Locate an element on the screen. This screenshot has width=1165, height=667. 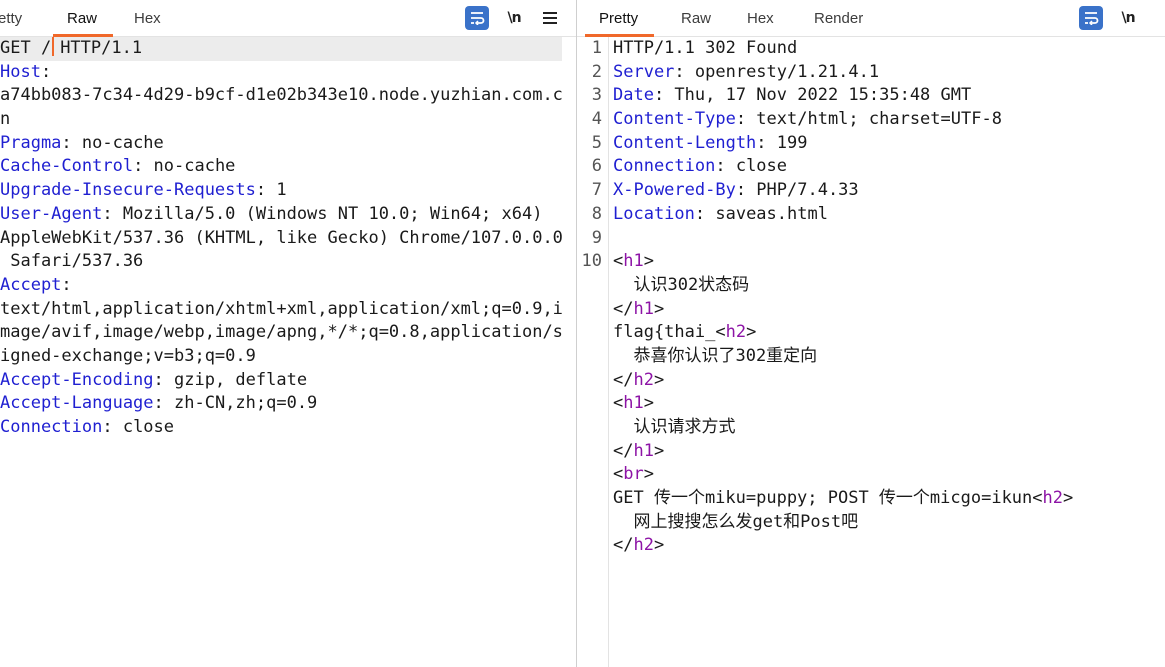
menu-button is located at coordinates (550, 18).